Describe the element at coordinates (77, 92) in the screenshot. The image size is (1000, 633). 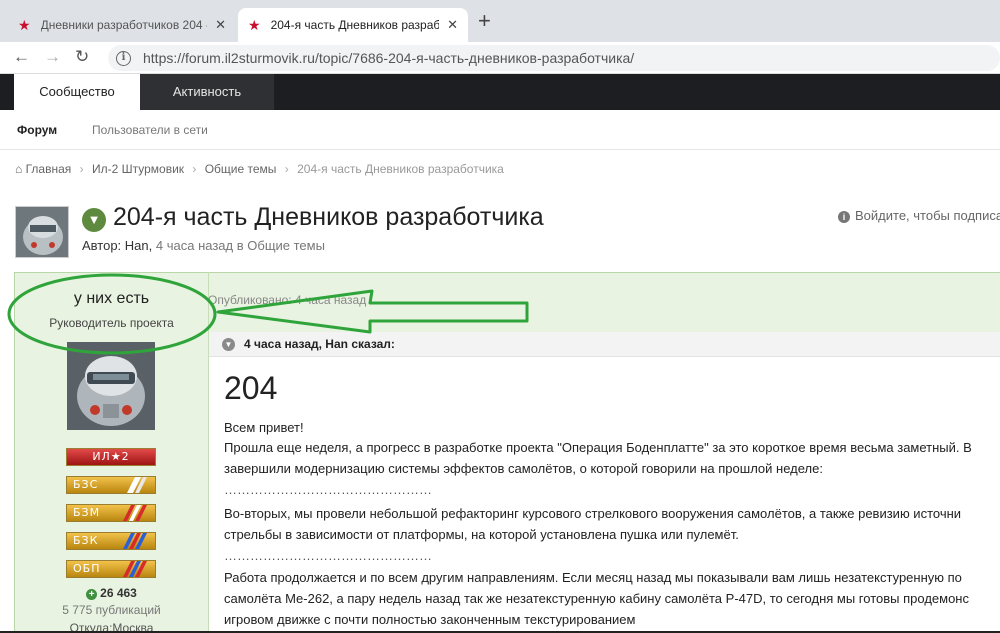
I see `tab-community: Сообщество` at that location.